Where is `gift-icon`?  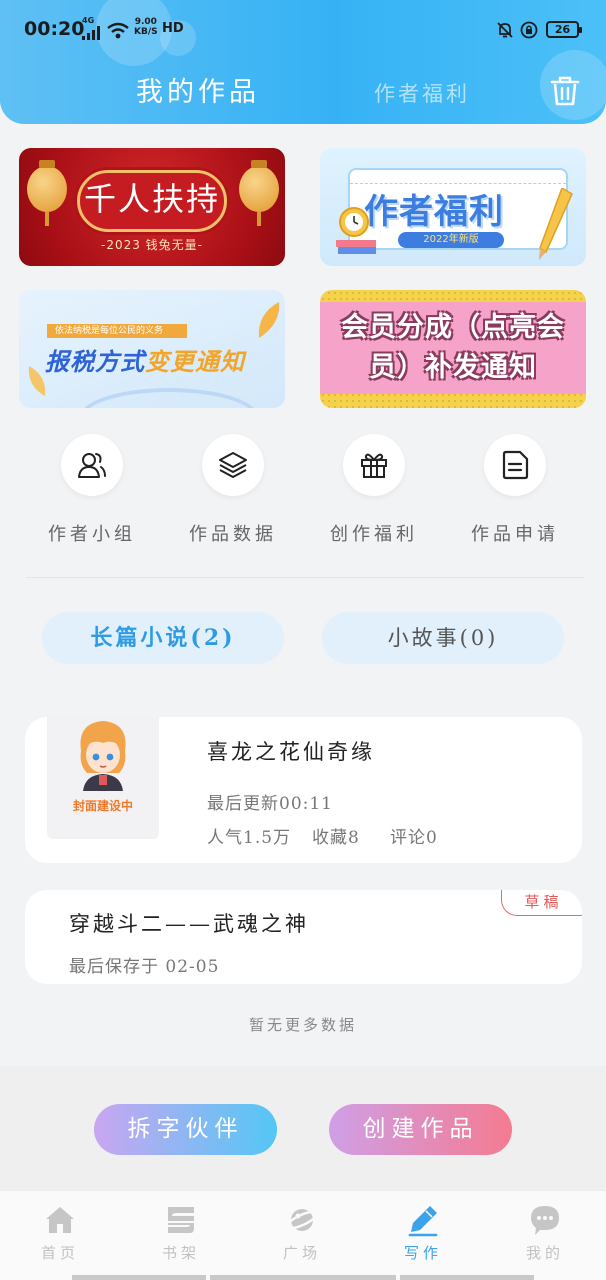 gift-icon is located at coordinates (374, 465).